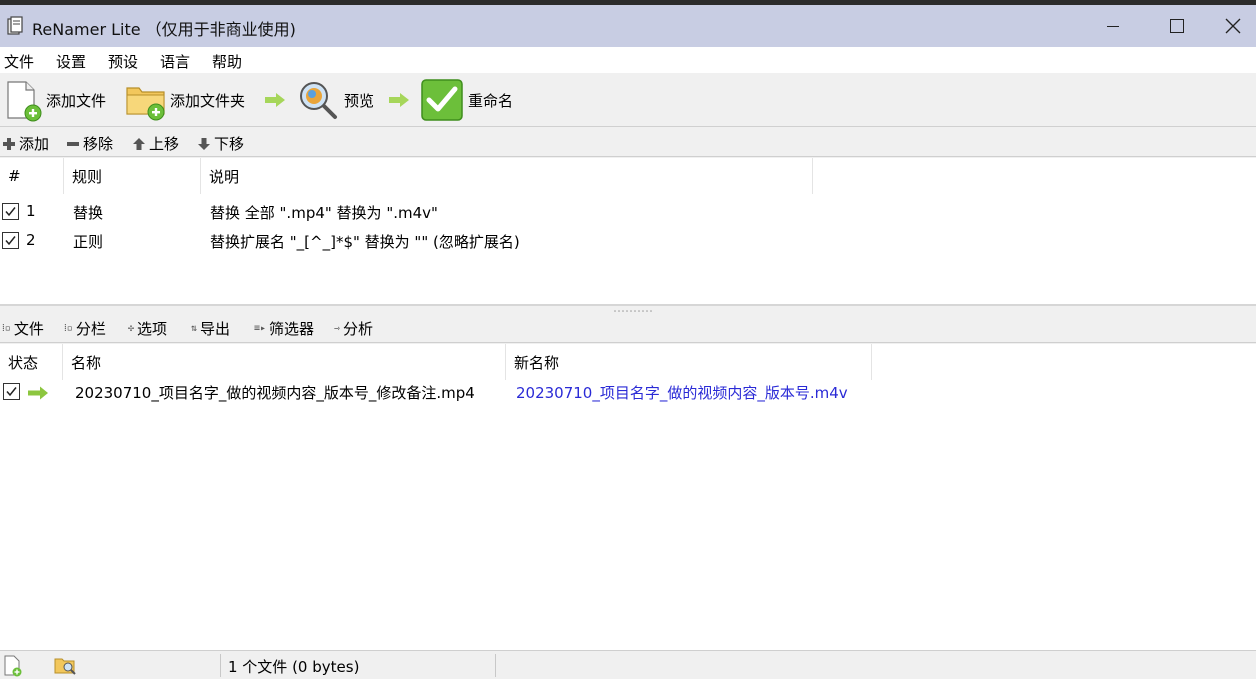  What do you see at coordinates (164, 144) in the screenshot?
I see `move-up-label: 上移` at bounding box center [164, 144].